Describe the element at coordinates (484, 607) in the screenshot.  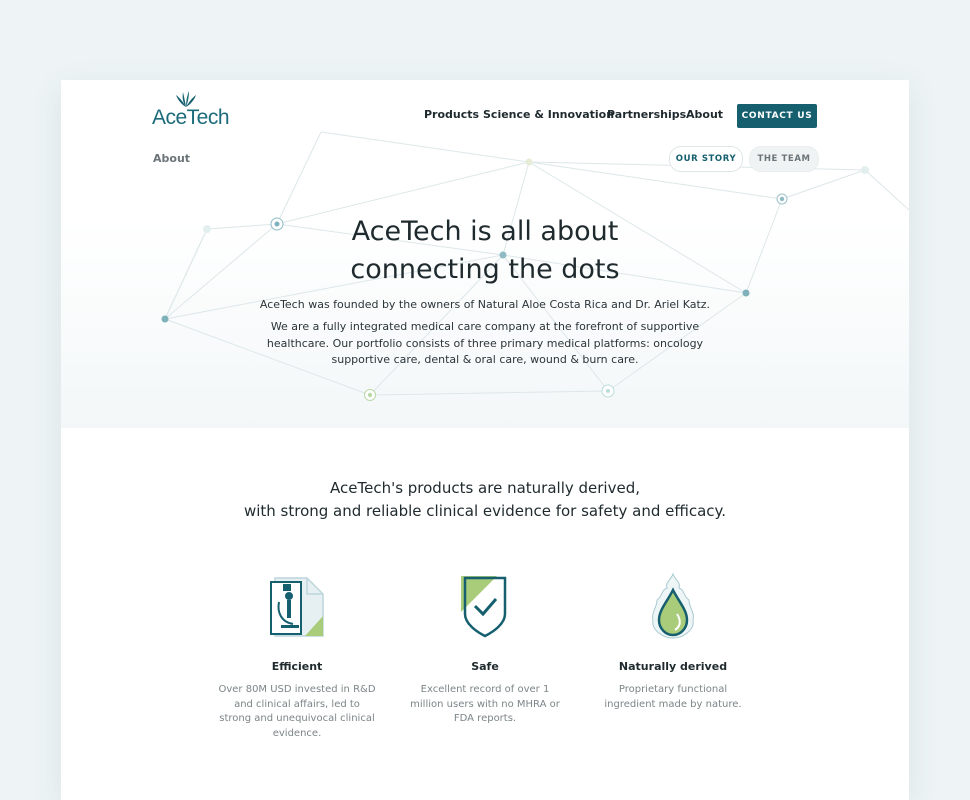
I see `shield-check-icon` at that location.